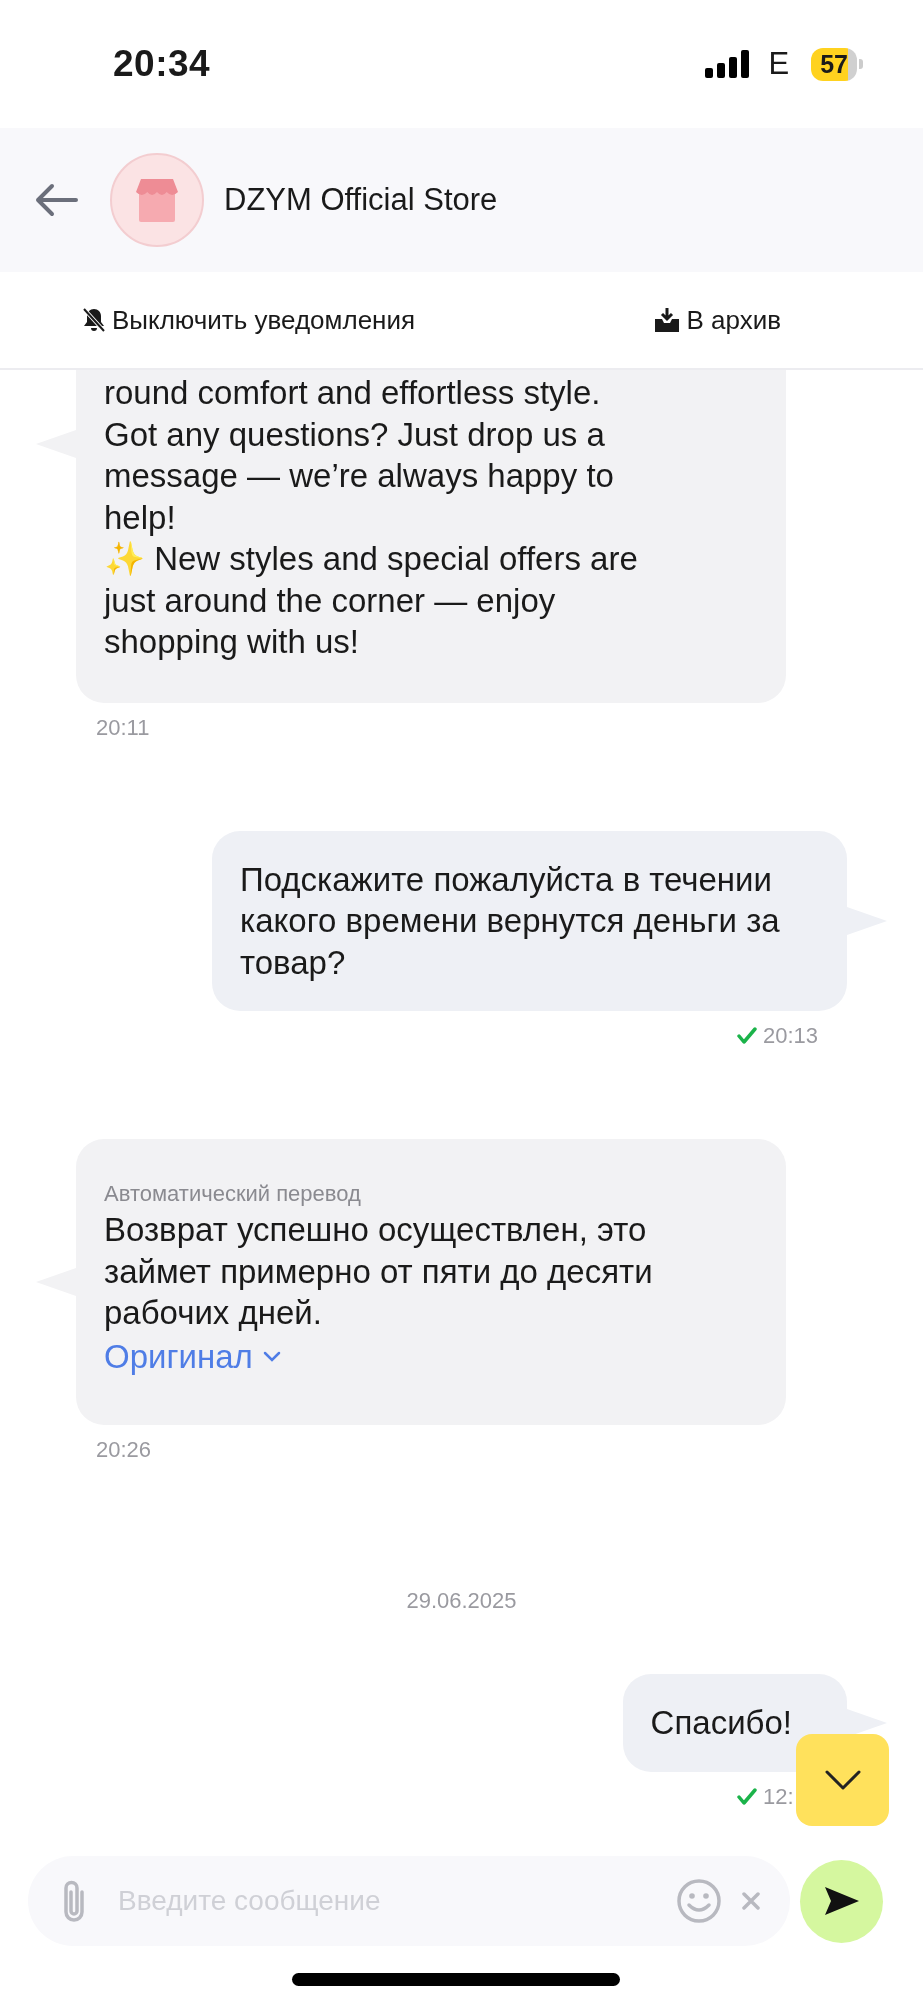 The image size is (923, 2000). Describe the element at coordinates (779, 64) in the screenshot. I see `network-label: E` at that location.